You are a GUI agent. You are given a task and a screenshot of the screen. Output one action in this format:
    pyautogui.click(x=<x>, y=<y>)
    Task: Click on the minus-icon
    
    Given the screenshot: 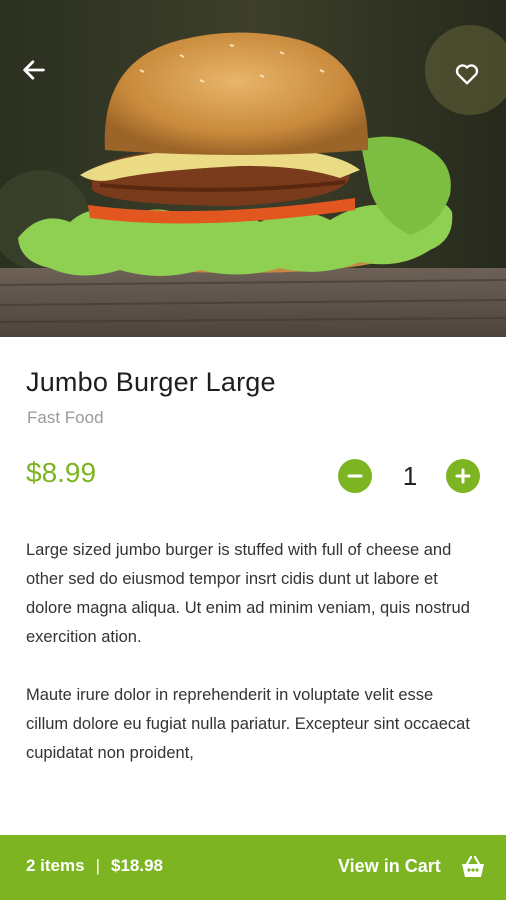 What is the action you would take?
    pyautogui.click(x=355, y=476)
    